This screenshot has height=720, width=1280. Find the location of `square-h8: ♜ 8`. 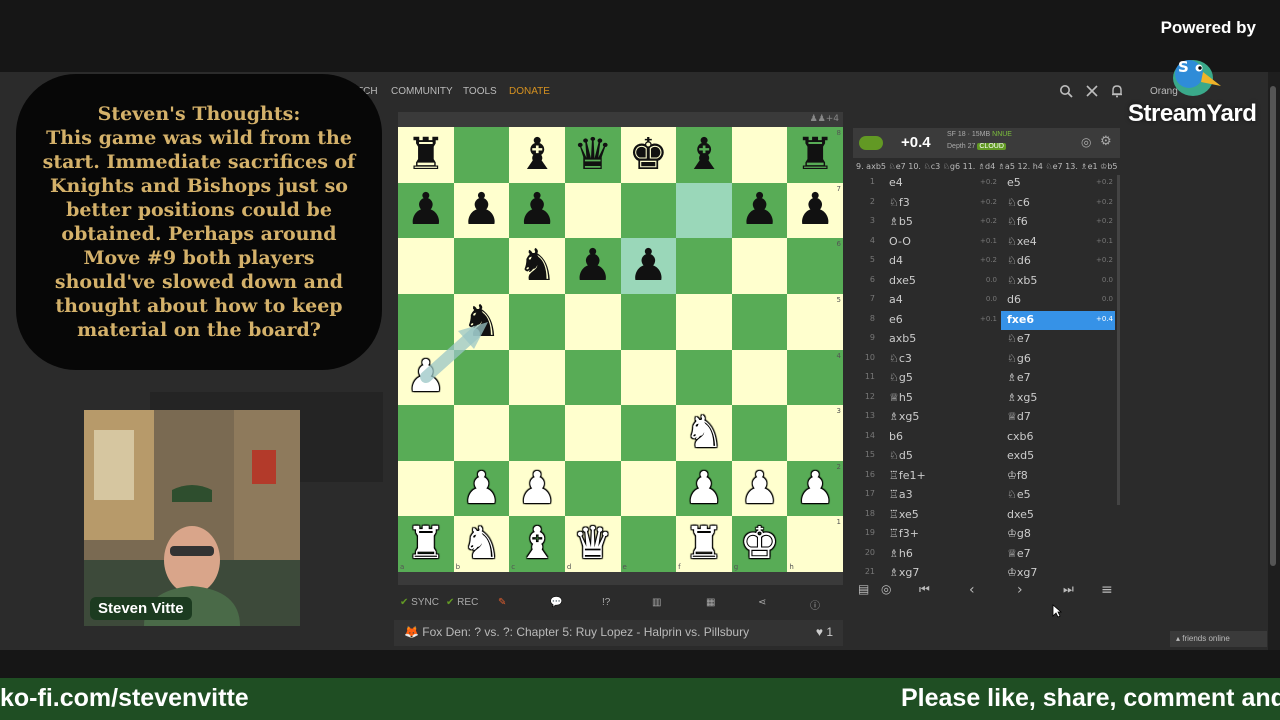

square-h8: ♜ 8 is located at coordinates (815, 155).